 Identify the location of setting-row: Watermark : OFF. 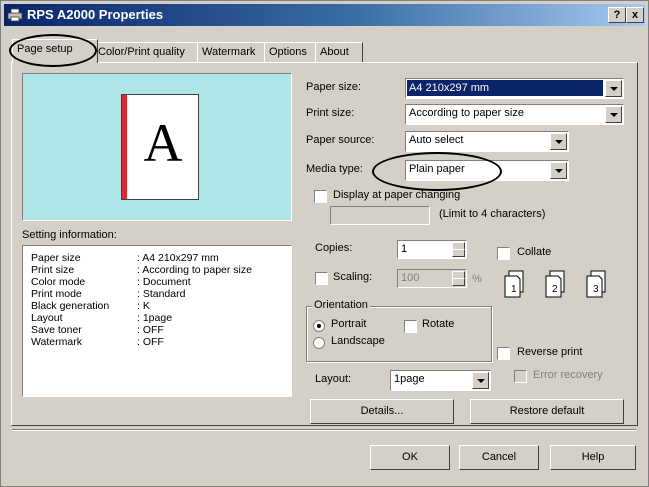
(97, 342).